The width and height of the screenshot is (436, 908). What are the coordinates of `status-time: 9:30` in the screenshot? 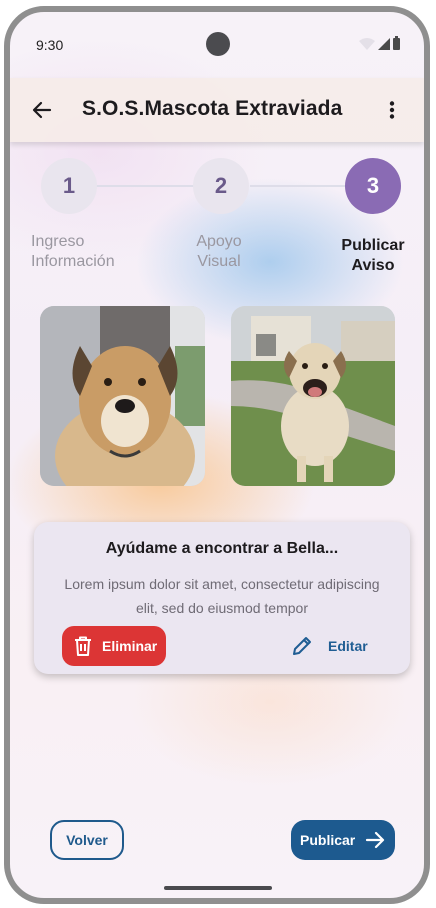 It's located at (50, 45).